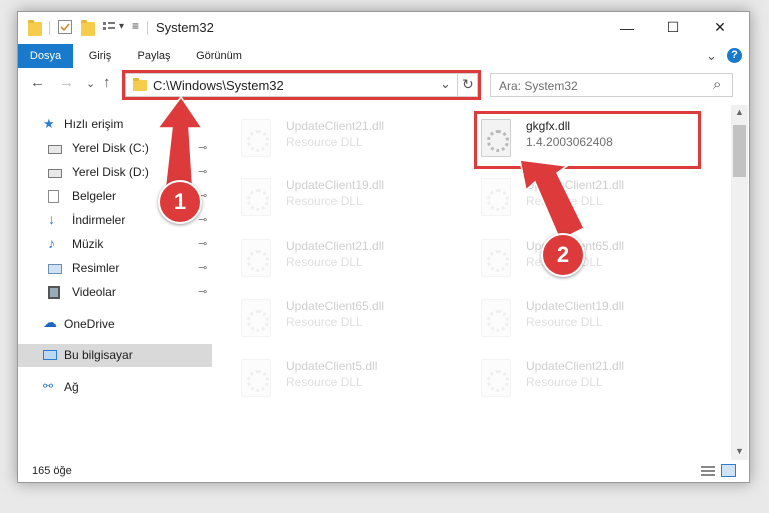  Describe the element at coordinates (563, 255) in the screenshot. I see `step-badge-2: 2` at that location.